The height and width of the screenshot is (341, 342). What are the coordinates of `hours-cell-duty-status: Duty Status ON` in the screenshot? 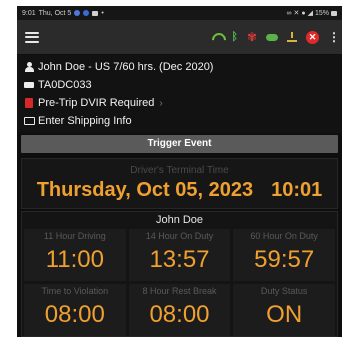 It's located at (284, 310).